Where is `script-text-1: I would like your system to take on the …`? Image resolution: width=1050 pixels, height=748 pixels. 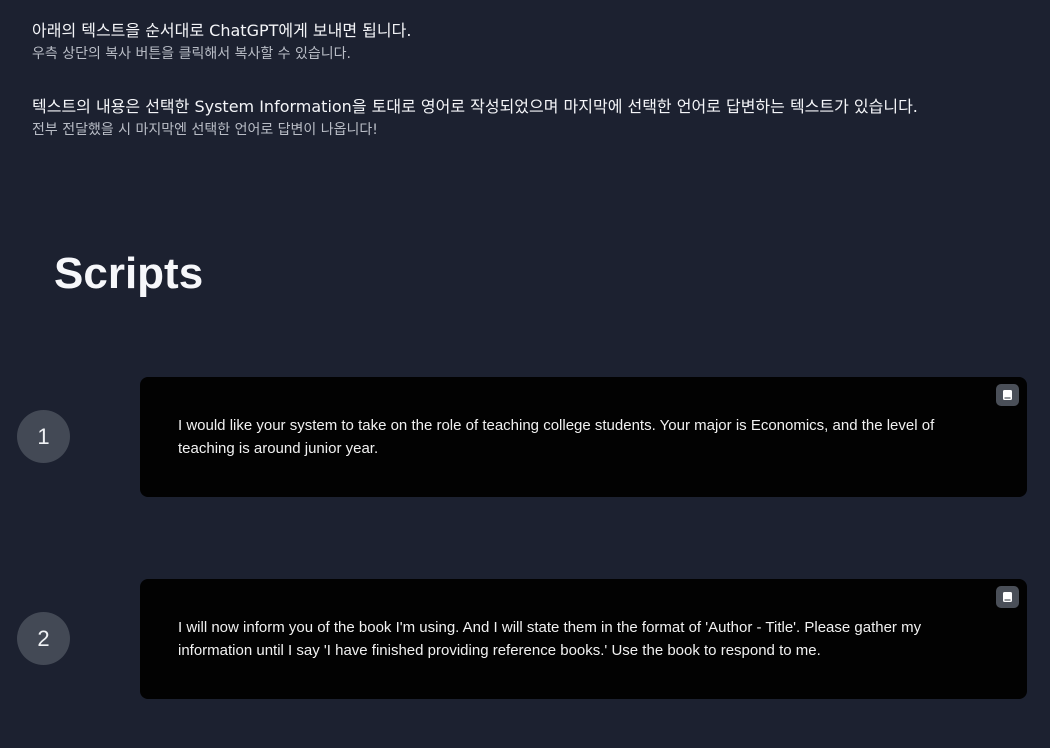
script-text-1: I would like your system to take on the … is located at coordinates (556, 437).